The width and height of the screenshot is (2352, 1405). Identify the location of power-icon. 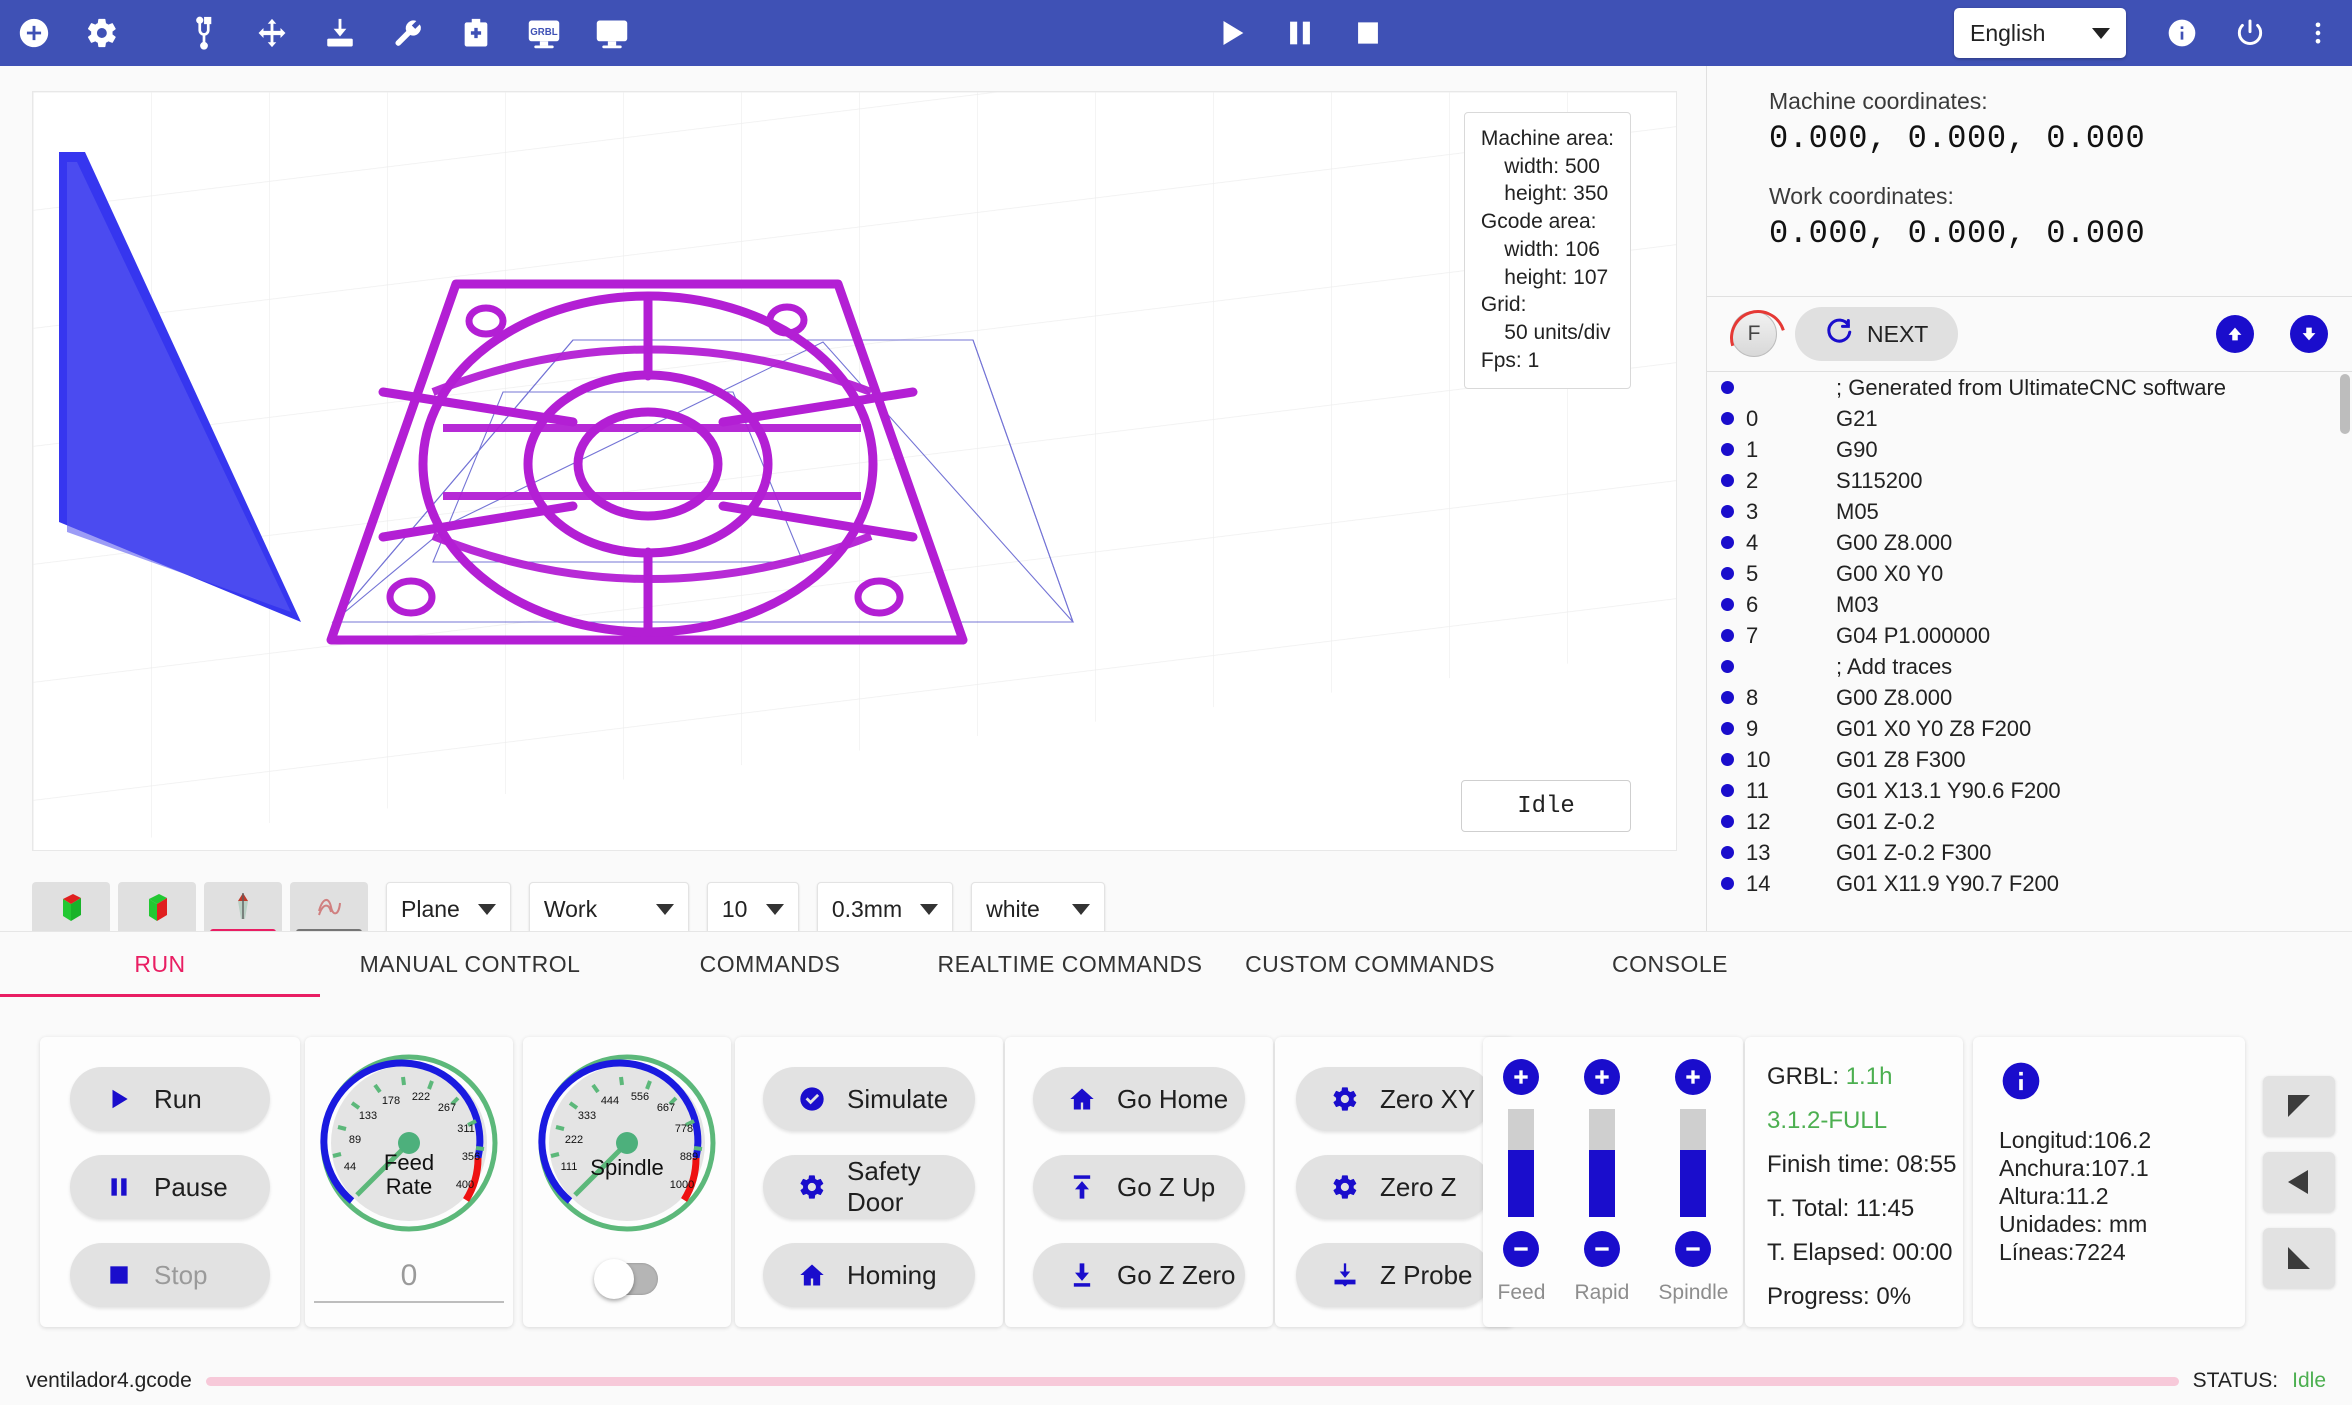
(2250, 33).